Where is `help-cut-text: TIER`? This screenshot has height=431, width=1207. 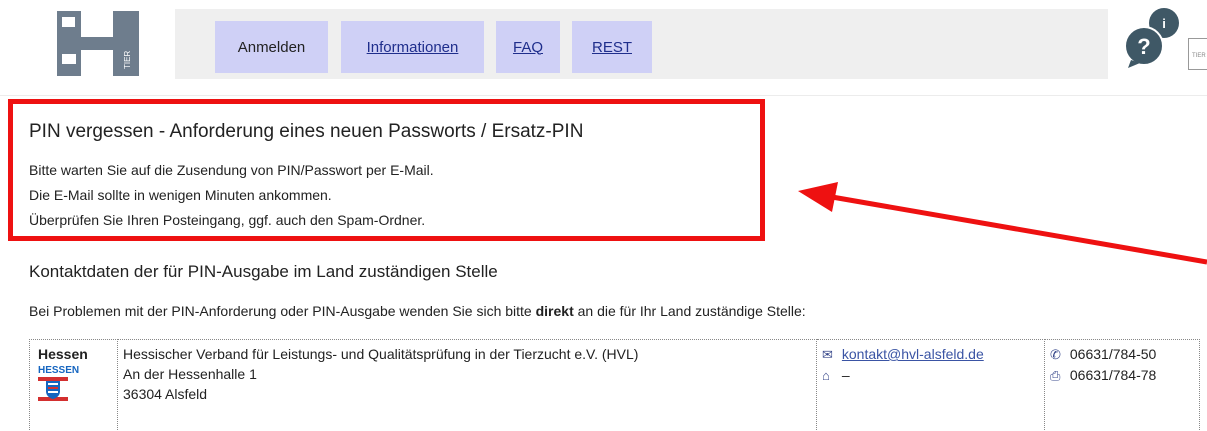 help-cut-text: TIER is located at coordinates (1199, 56).